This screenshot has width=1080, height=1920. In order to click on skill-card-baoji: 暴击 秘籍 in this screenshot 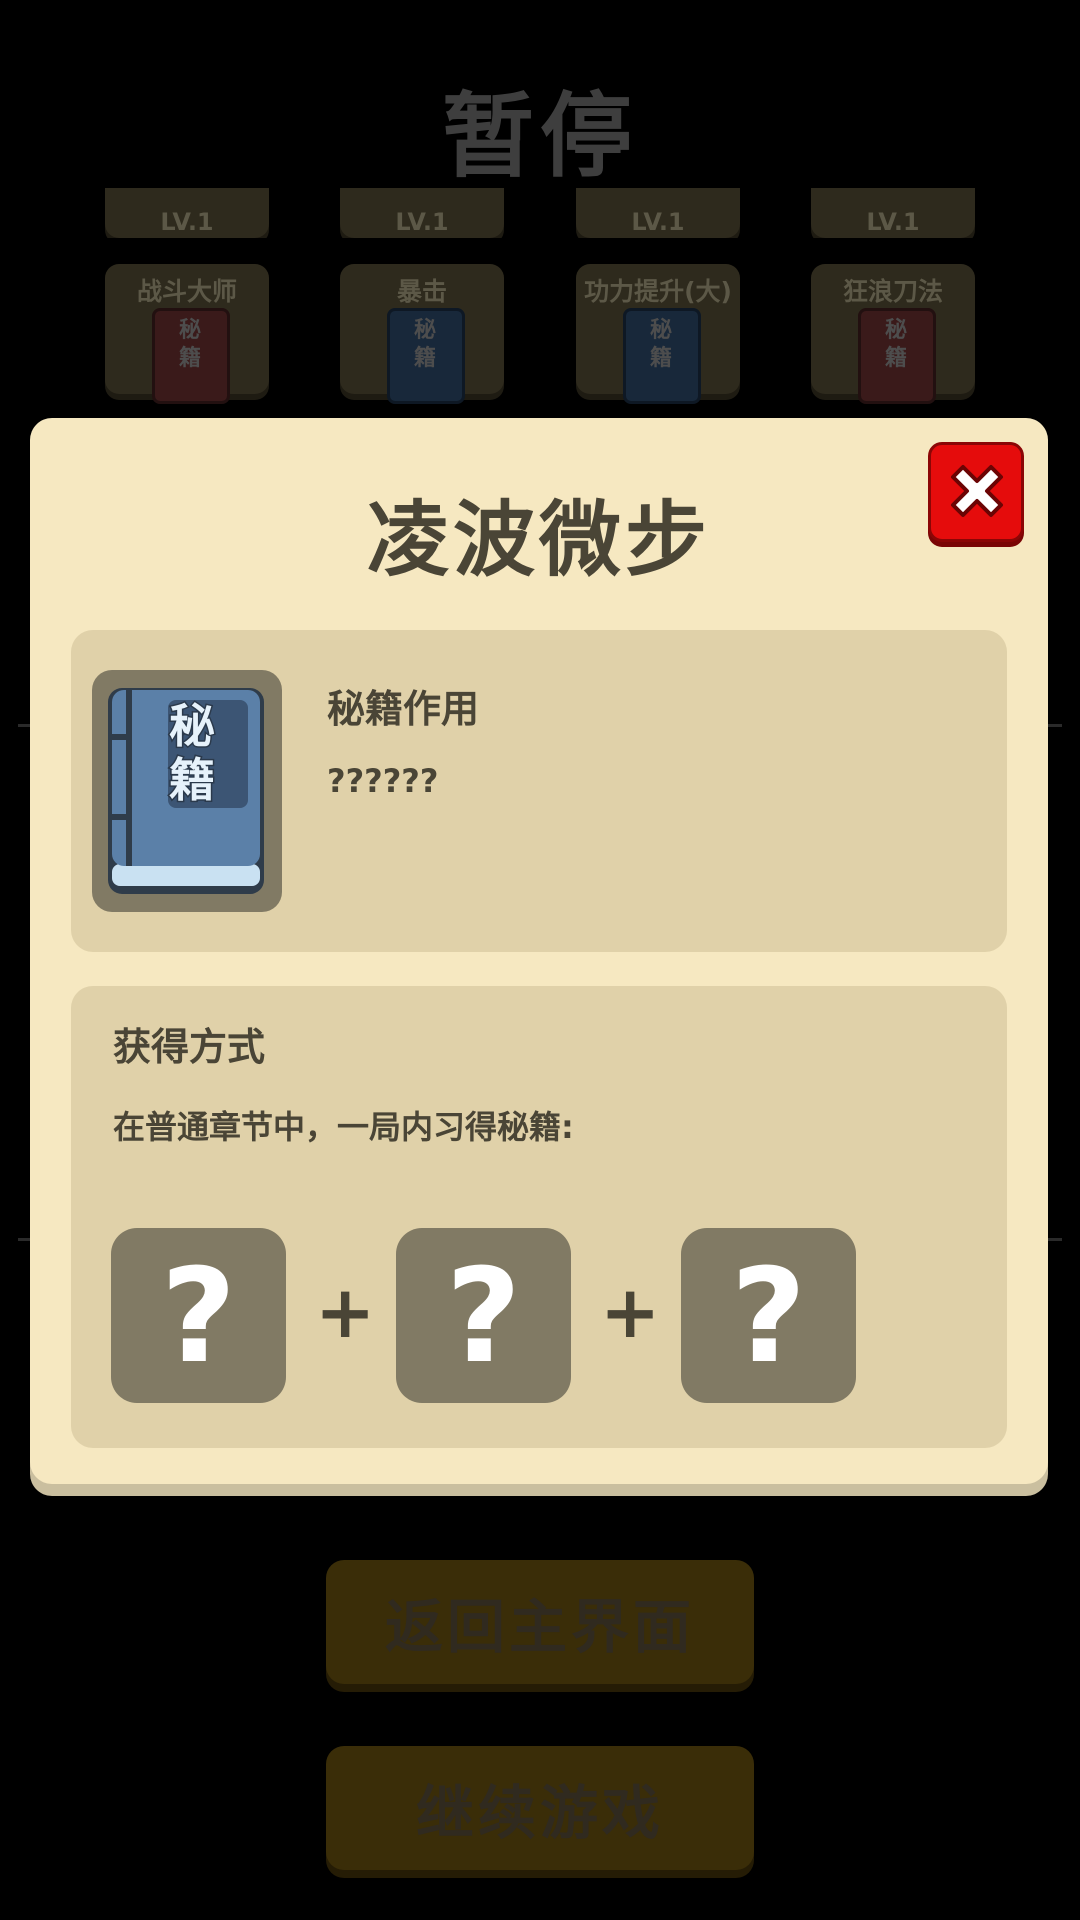, I will do `click(422, 334)`.